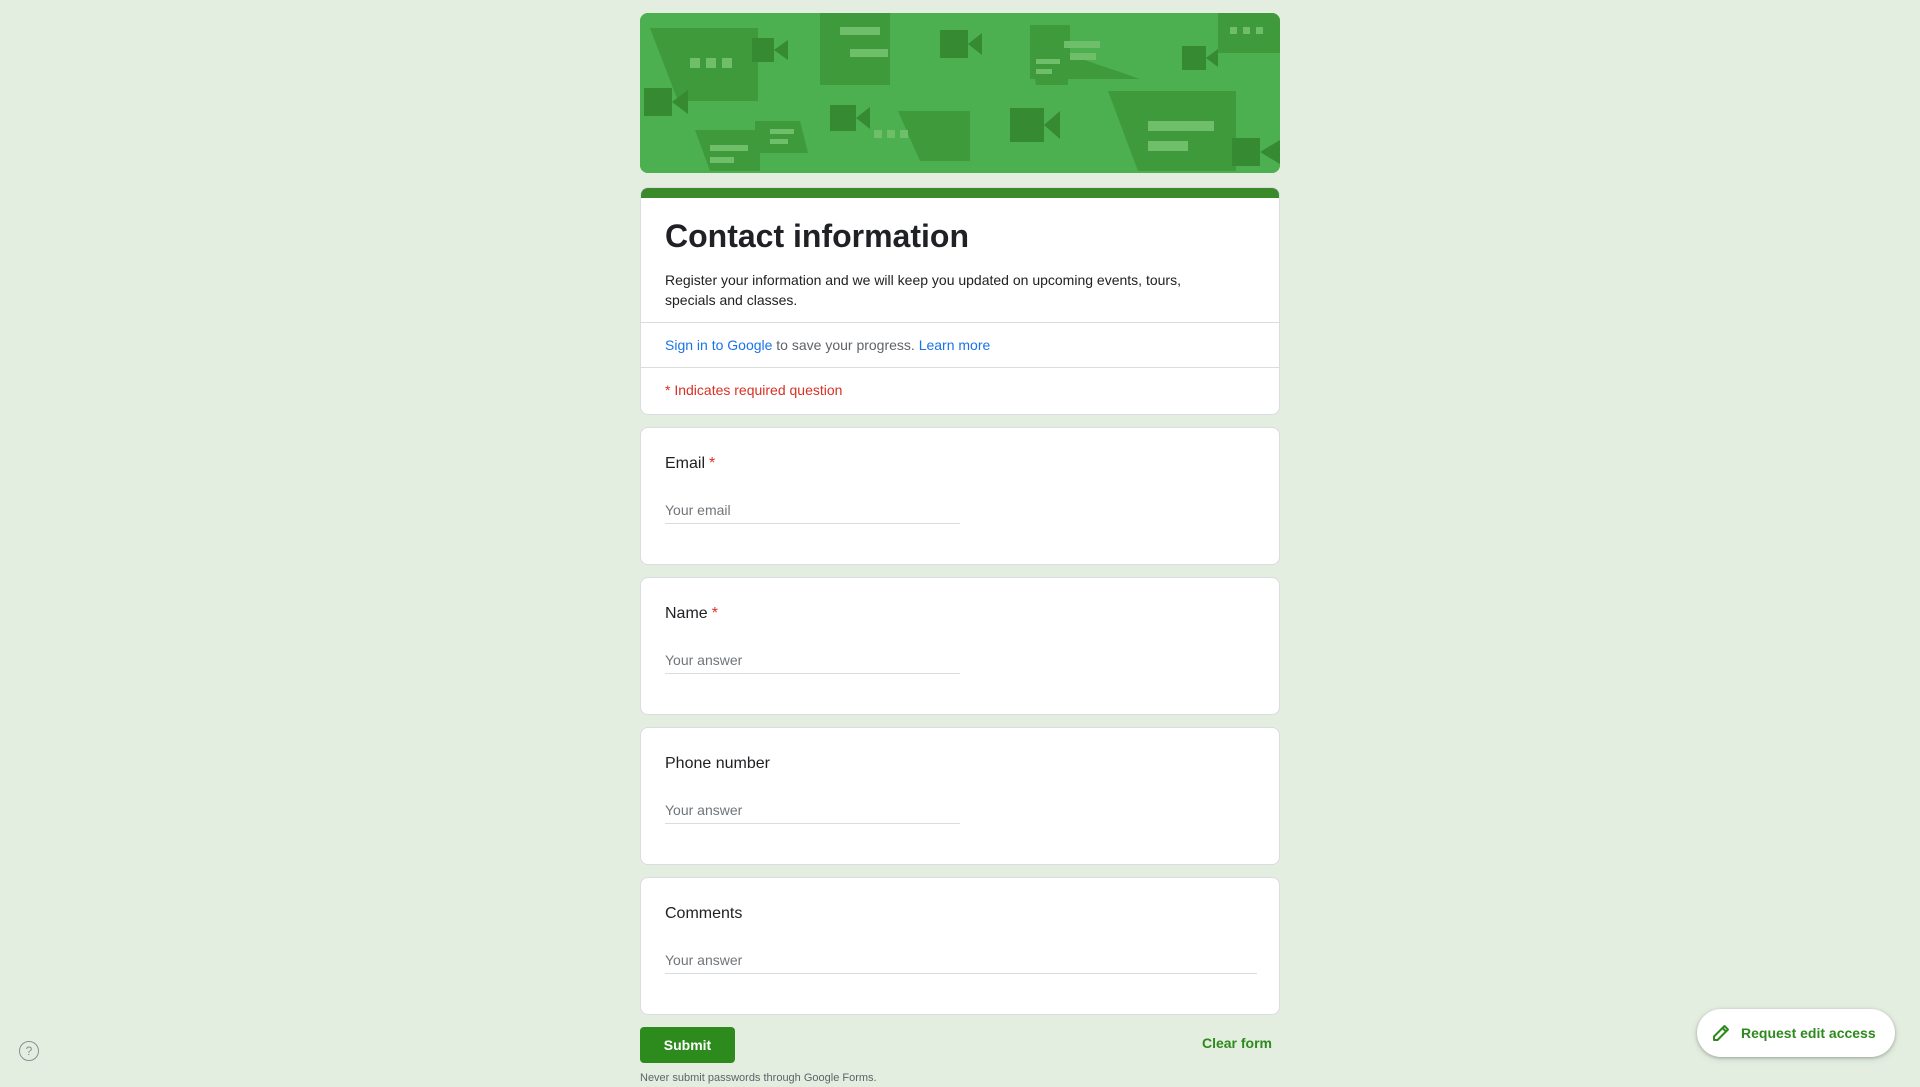  I want to click on request-edit-access-button: Request edit access, so click(1796, 1033).